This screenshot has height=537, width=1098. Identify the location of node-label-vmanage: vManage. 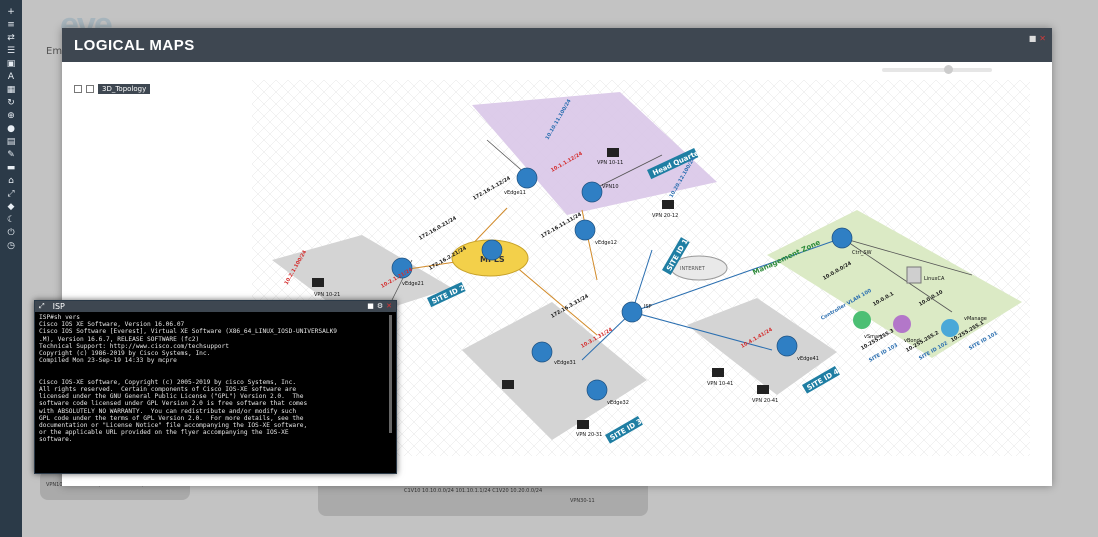
(975, 319).